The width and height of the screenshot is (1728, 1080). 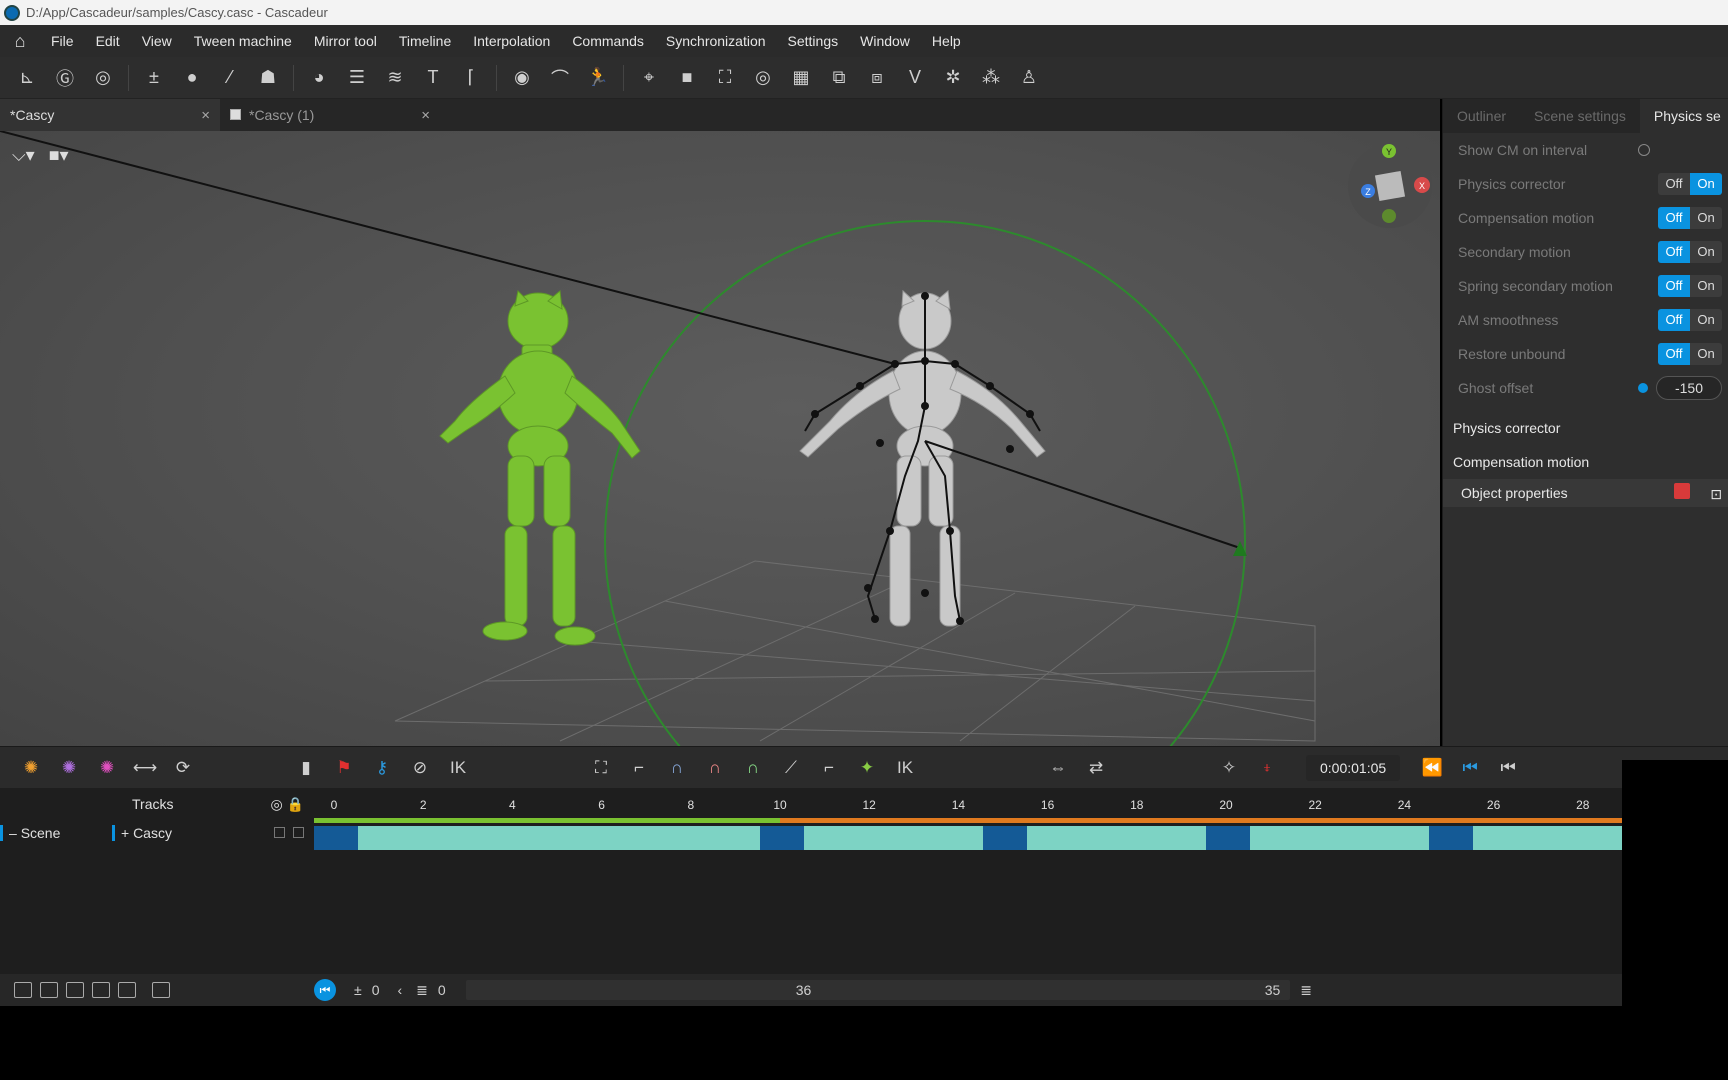 What do you see at coordinates (213, 833) in the screenshot?
I see `cascy-track: + Cascy` at bounding box center [213, 833].